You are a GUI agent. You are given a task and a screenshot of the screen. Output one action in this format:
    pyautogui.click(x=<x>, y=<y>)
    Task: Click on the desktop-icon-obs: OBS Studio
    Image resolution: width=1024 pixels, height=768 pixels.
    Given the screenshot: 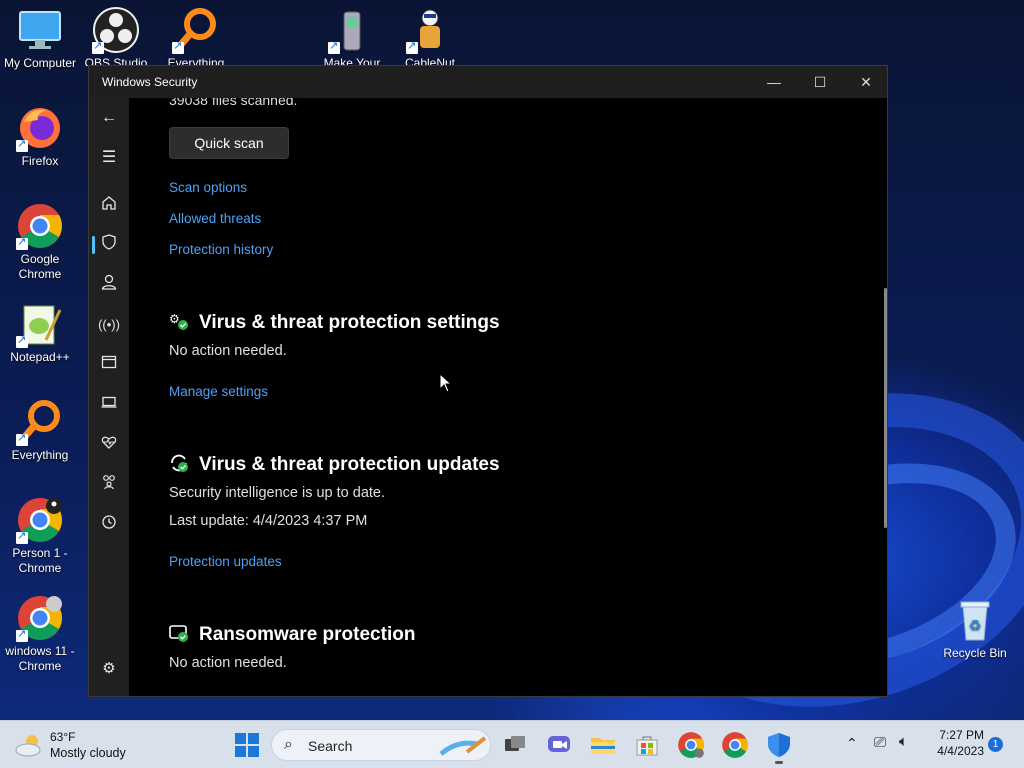 What is the action you would take?
    pyautogui.click(x=116, y=36)
    